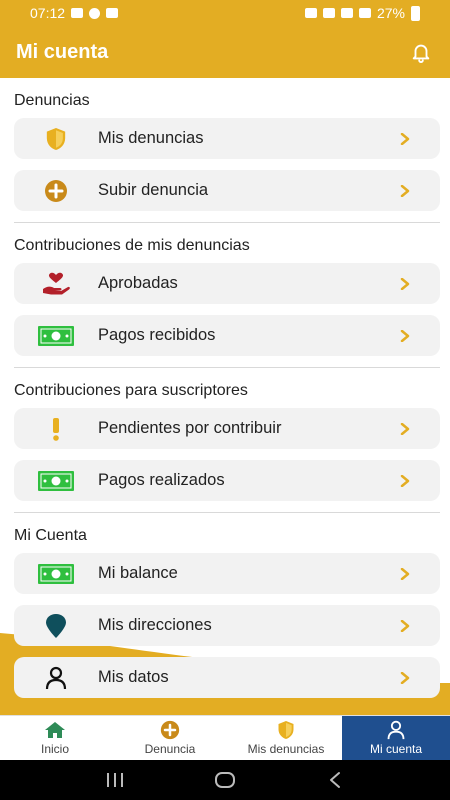 The image size is (450, 800). I want to click on battery-icon, so click(415, 13).